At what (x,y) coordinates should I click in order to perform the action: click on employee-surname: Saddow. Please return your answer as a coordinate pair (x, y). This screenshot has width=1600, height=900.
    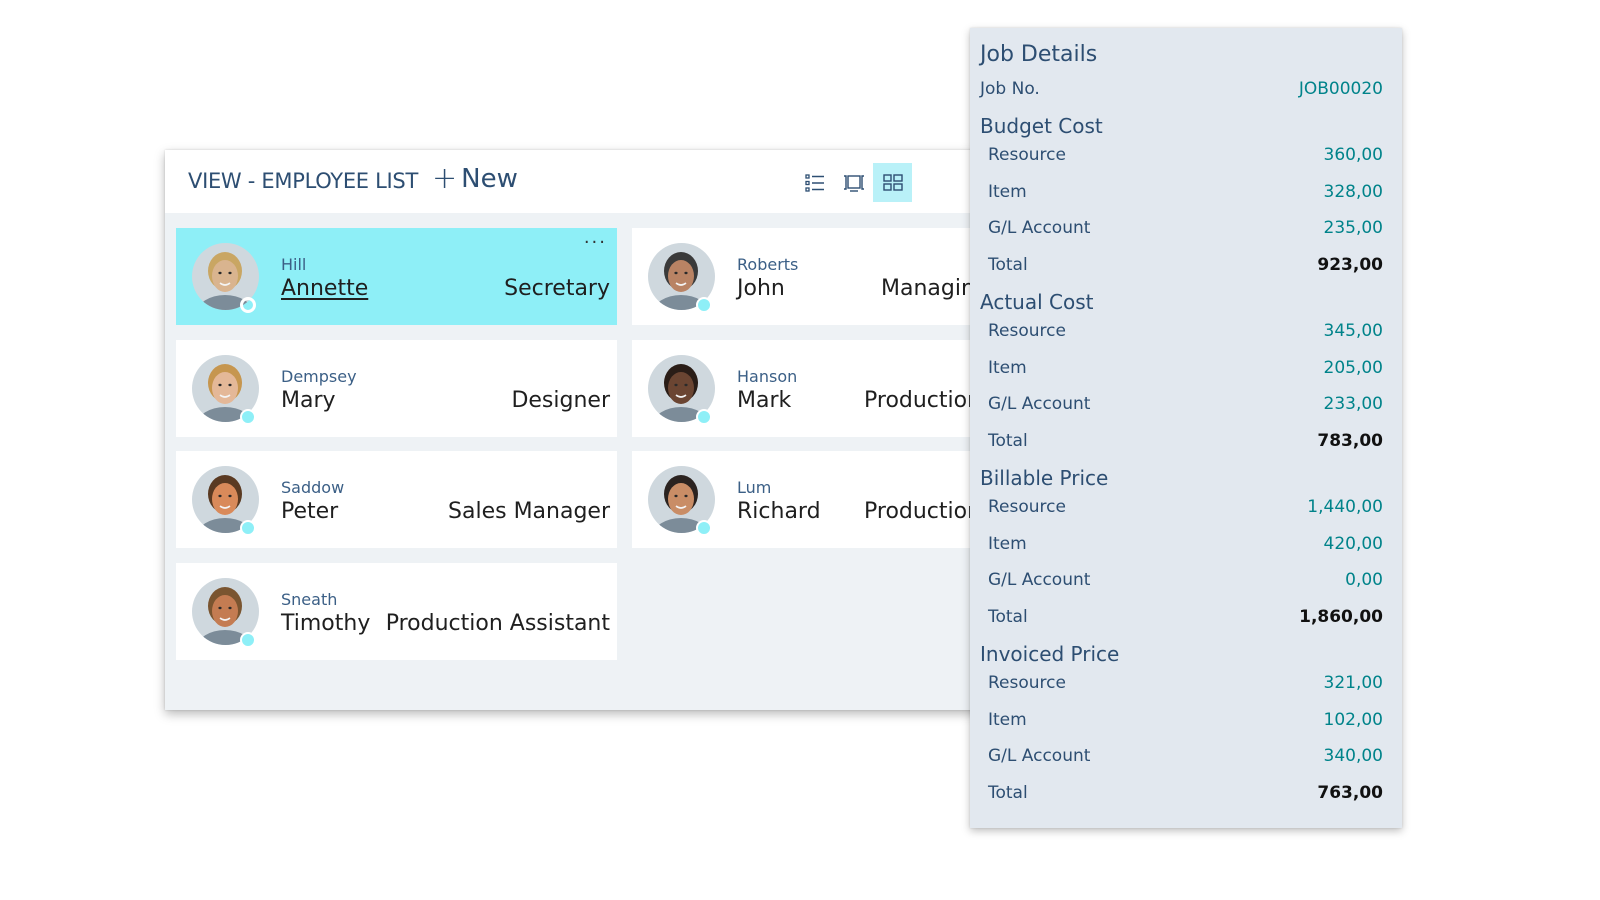
    Looking at the image, I should click on (313, 487).